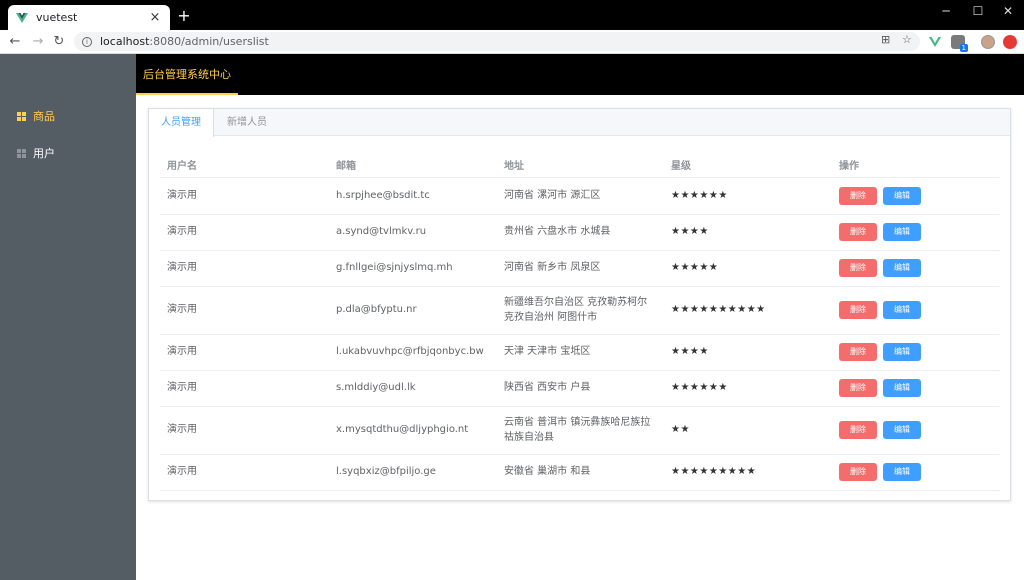 Image resolution: width=1024 pixels, height=580 pixels. Describe the element at coordinates (577, 430) in the screenshot. I see `cell-address: 云南省 普洱市 镇沅彝族哈尼族拉祜族自治县` at that location.